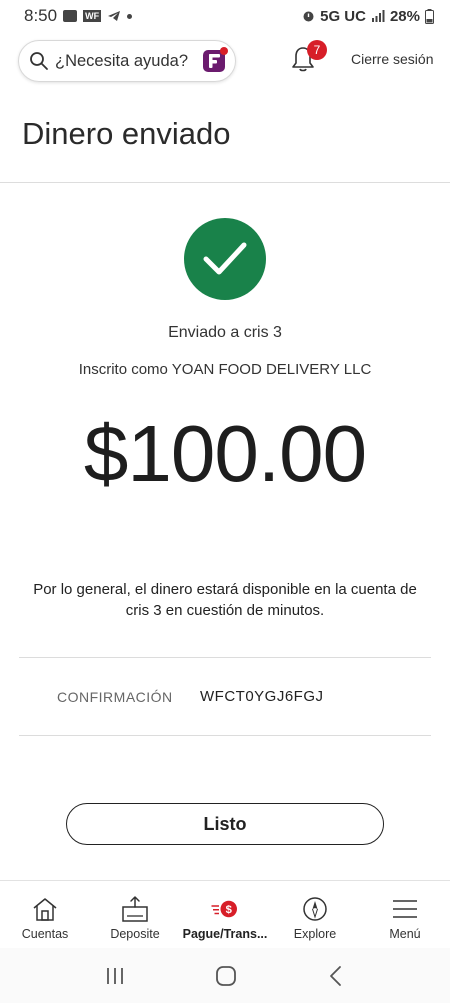 Image resolution: width=450 pixels, height=1003 pixels. I want to click on help-search-box: ¿Necesita ayuda?, so click(127, 61).